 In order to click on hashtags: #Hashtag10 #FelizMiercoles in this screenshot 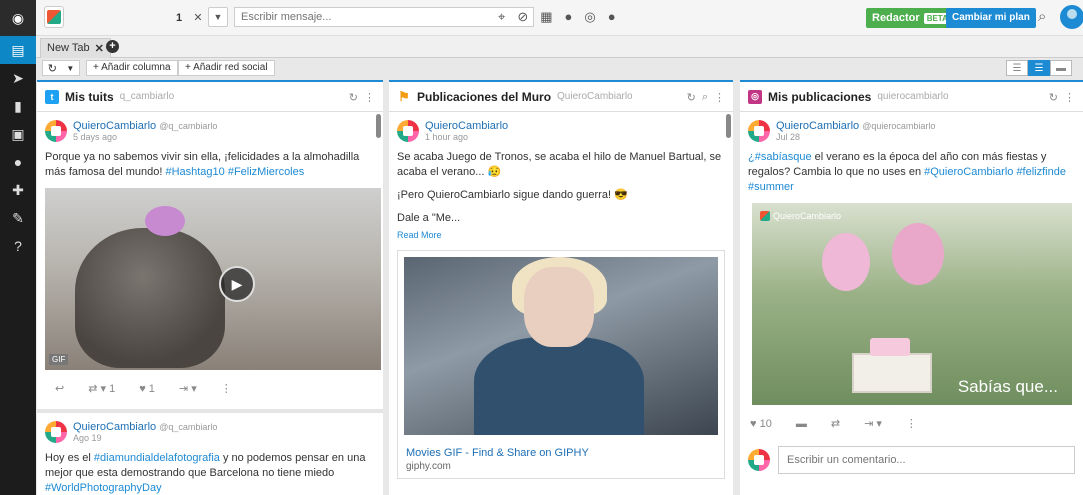, I will do `click(234, 172)`.